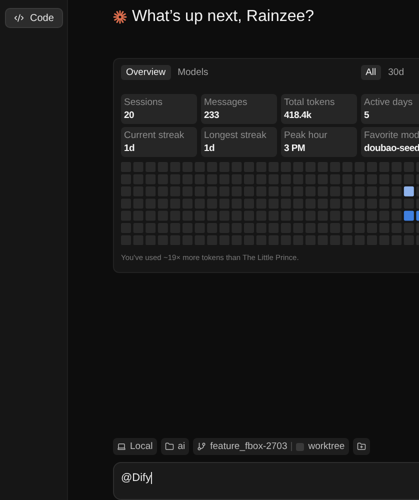 The width and height of the screenshot is (419, 500). I want to click on view-tab: Overview, so click(146, 72).